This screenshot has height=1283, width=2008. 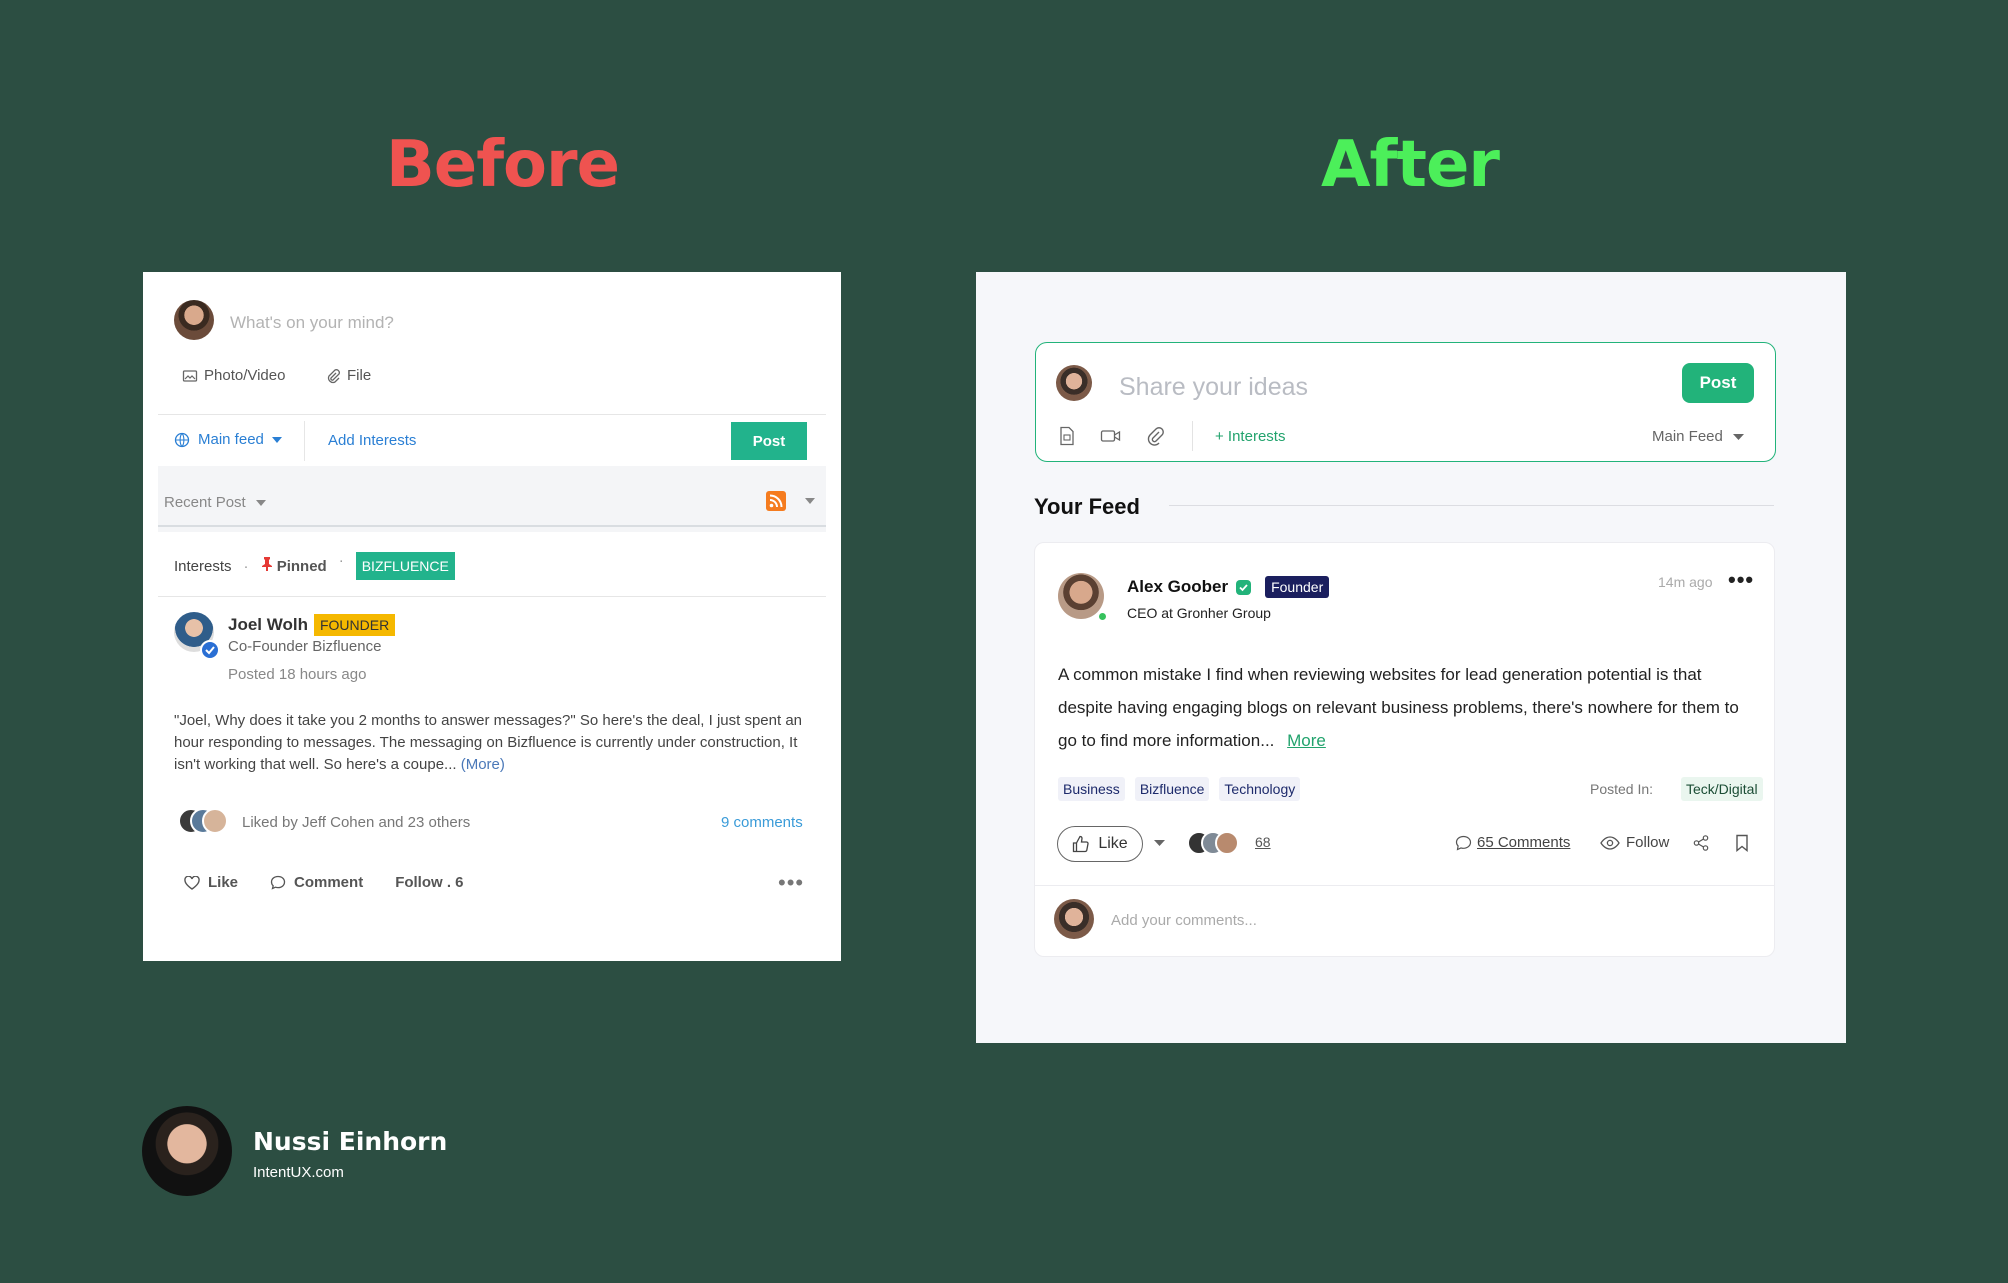 I want to click on author-role: Co-Founder Bizfluence, so click(x=305, y=646).